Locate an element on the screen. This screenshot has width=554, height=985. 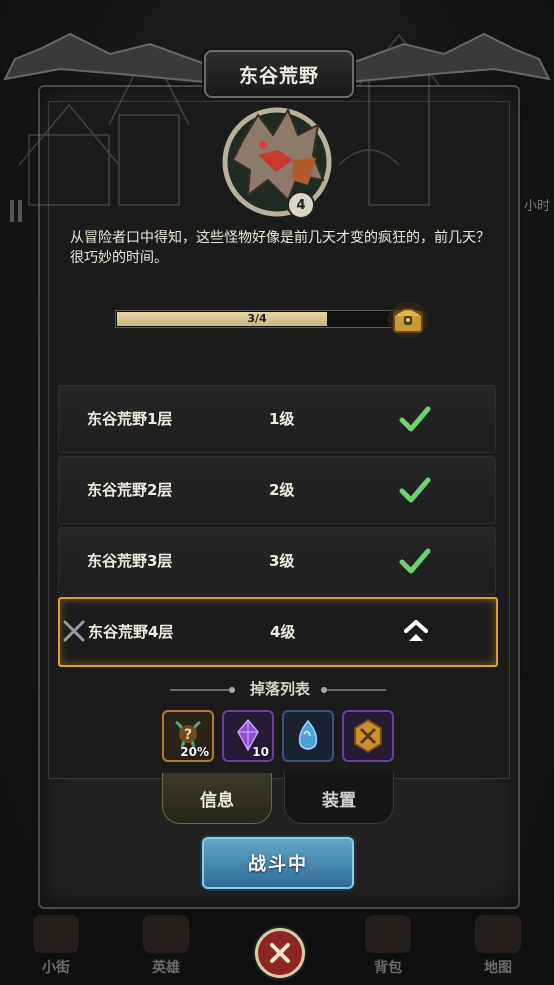
stage-description: 从冒险者口中得知，这些怪物好像是前几天才变的疯狂的，前几天？很巧妙的时间。 is located at coordinates (280, 248).